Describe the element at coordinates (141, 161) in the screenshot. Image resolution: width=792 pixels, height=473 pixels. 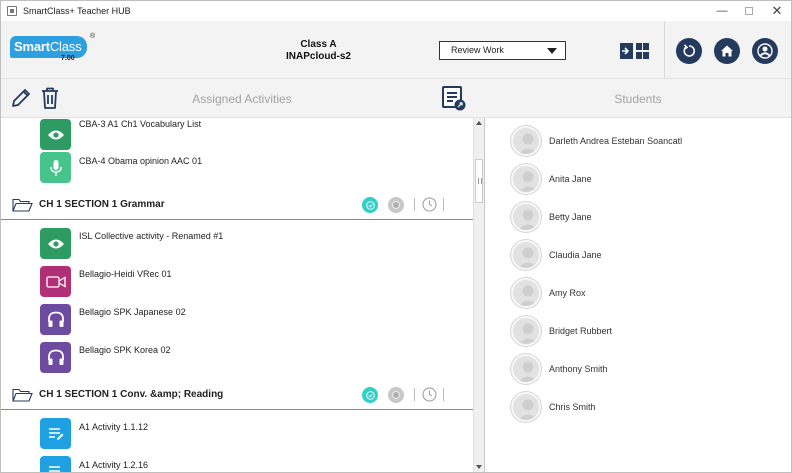
I see `activity-label: CBA-4 Obama opinion AAC 01` at that location.